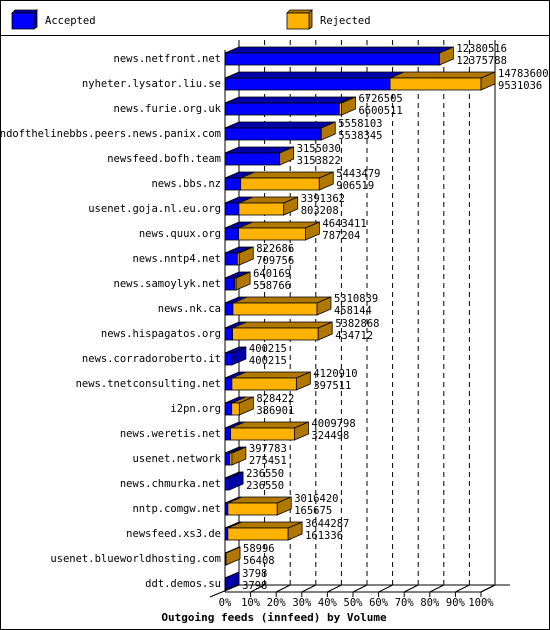  Describe the element at coordinates (217, 380) in the screenshot. I see `bar-row: news.tnetconsulting.net 4120910397511` at that location.